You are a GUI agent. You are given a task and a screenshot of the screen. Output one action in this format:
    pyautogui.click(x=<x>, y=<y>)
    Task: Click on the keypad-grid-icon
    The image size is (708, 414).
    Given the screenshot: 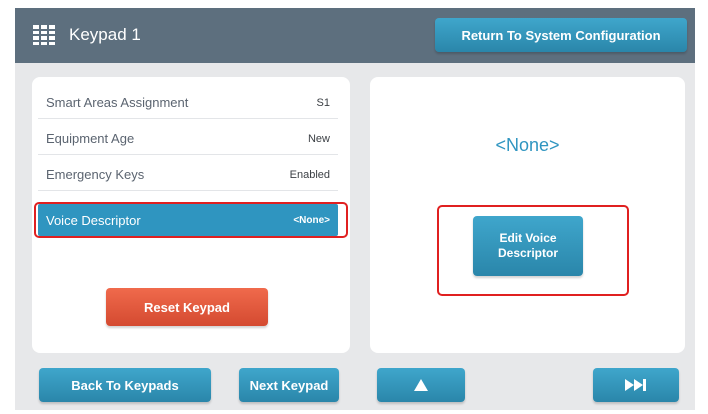 What is the action you would take?
    pyautogui.click(x=44, y=35)
    